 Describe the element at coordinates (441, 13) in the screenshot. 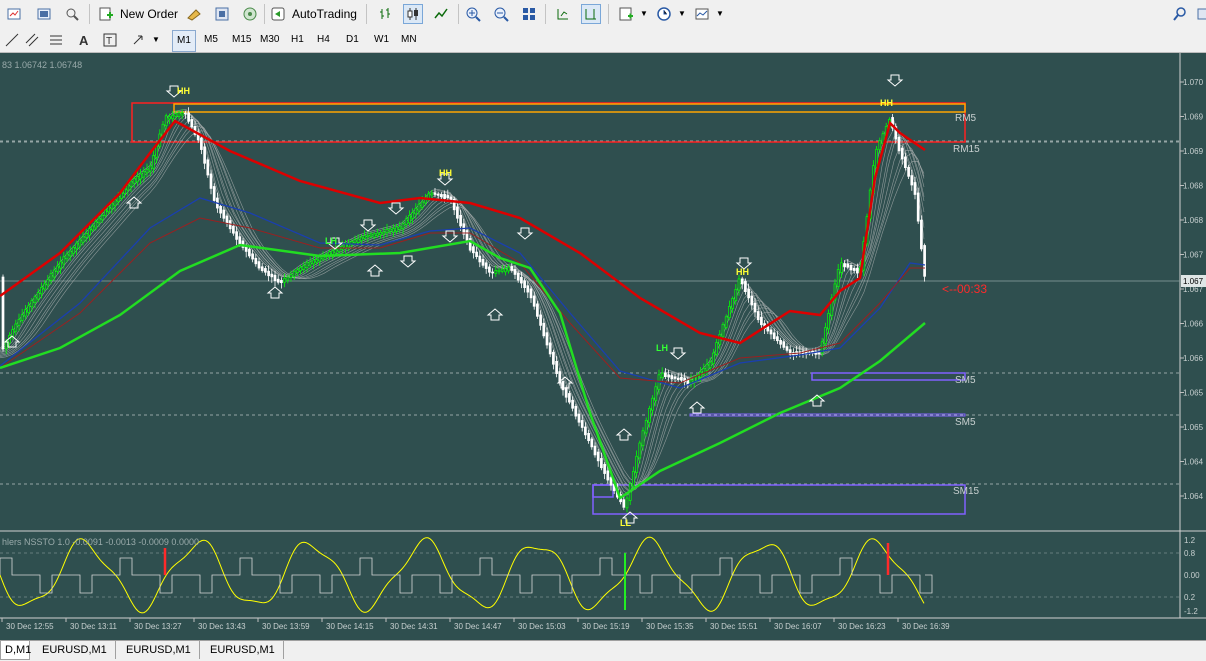

I see `line-chart-button` at that location.